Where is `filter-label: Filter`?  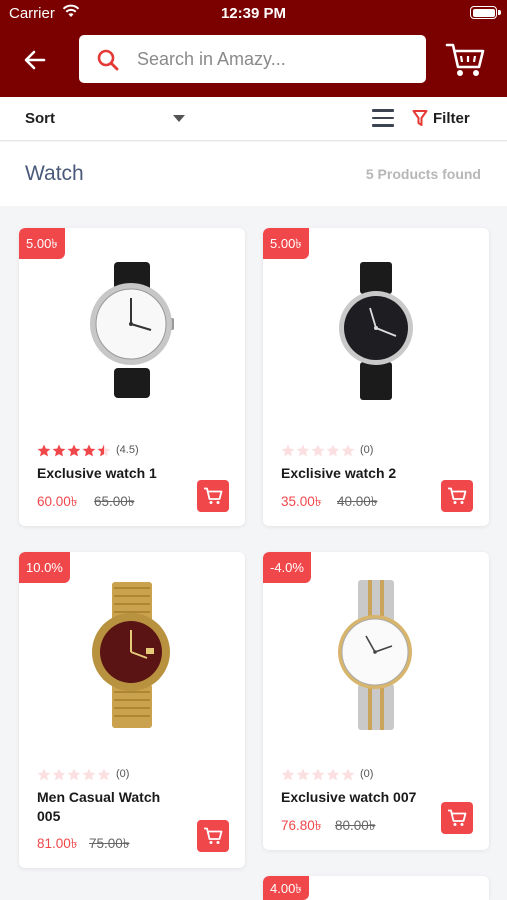
filter-label: Filter is located at coordinates (451, 118).